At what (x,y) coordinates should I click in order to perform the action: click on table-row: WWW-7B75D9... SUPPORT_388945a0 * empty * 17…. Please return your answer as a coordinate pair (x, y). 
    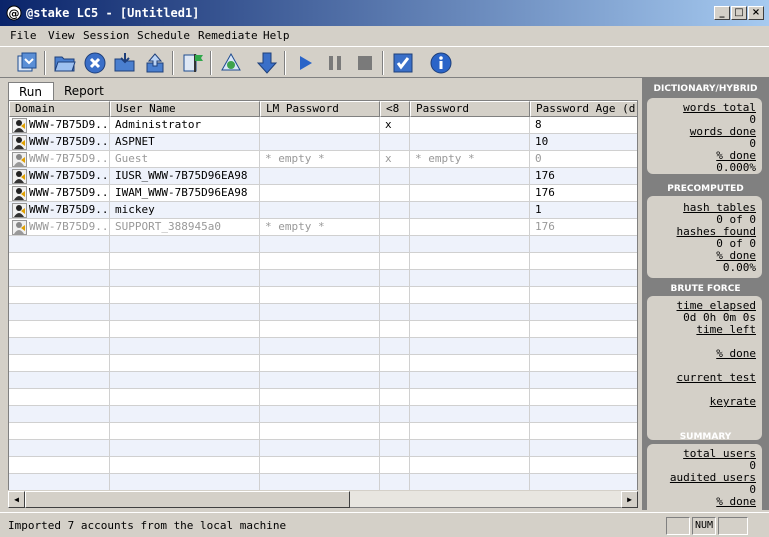
    Looking at the image, I should click on (323, 227).